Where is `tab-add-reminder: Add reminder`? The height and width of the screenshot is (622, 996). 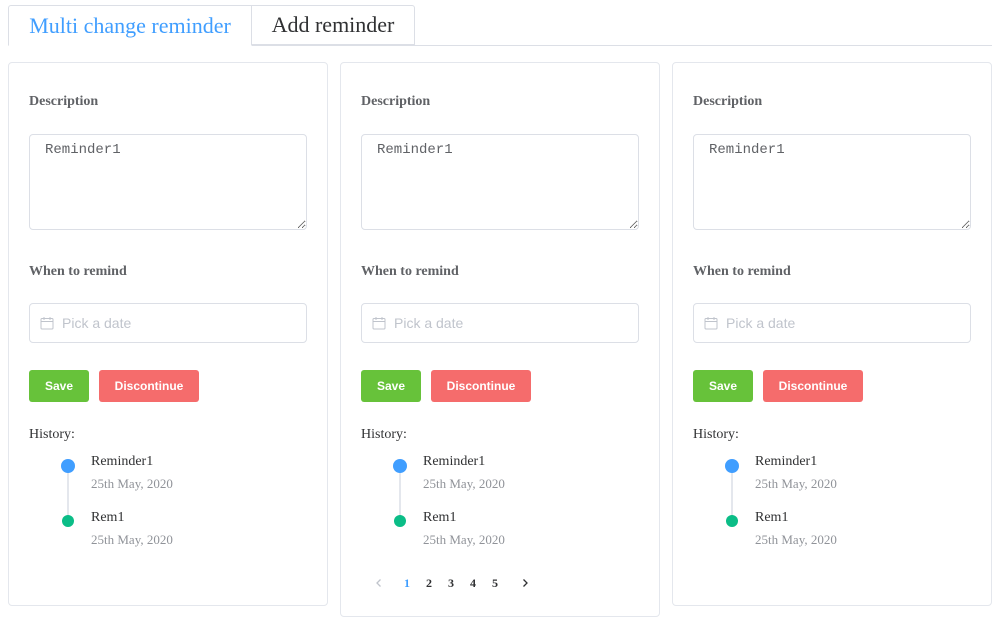 tab-add-reminder: Add reminder is located at coordinates (333, 25).